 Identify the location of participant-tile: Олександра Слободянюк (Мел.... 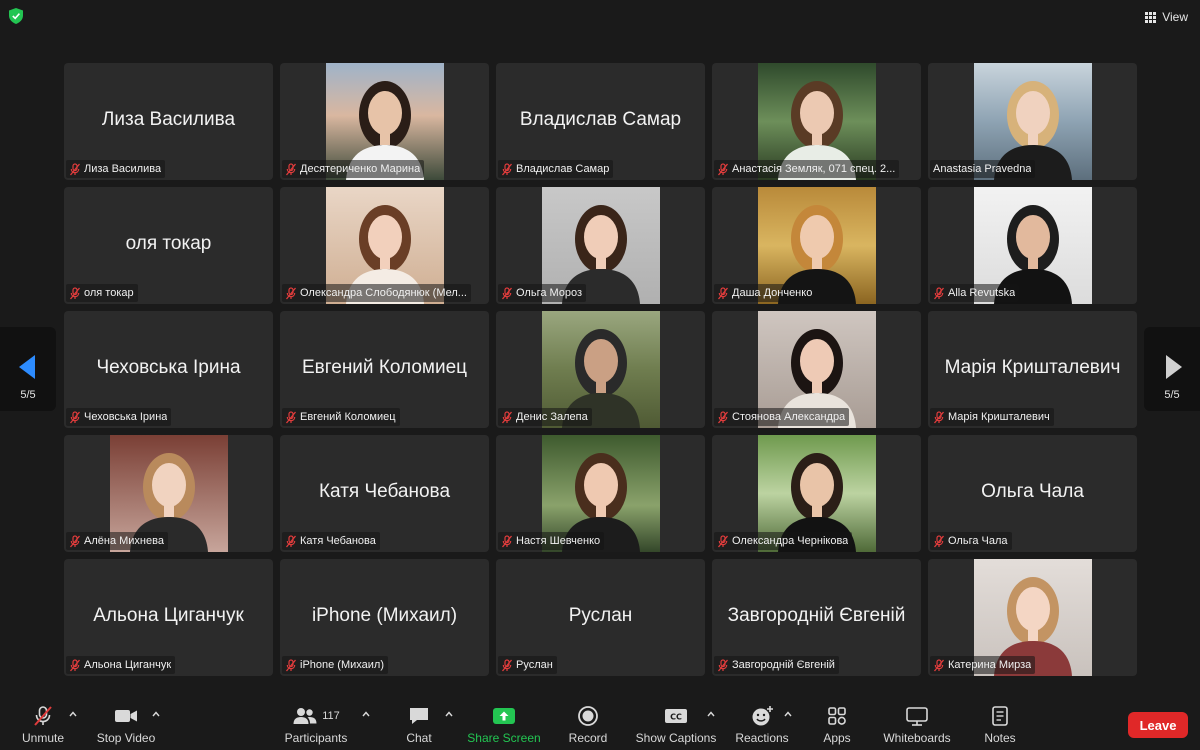
(384, 245).